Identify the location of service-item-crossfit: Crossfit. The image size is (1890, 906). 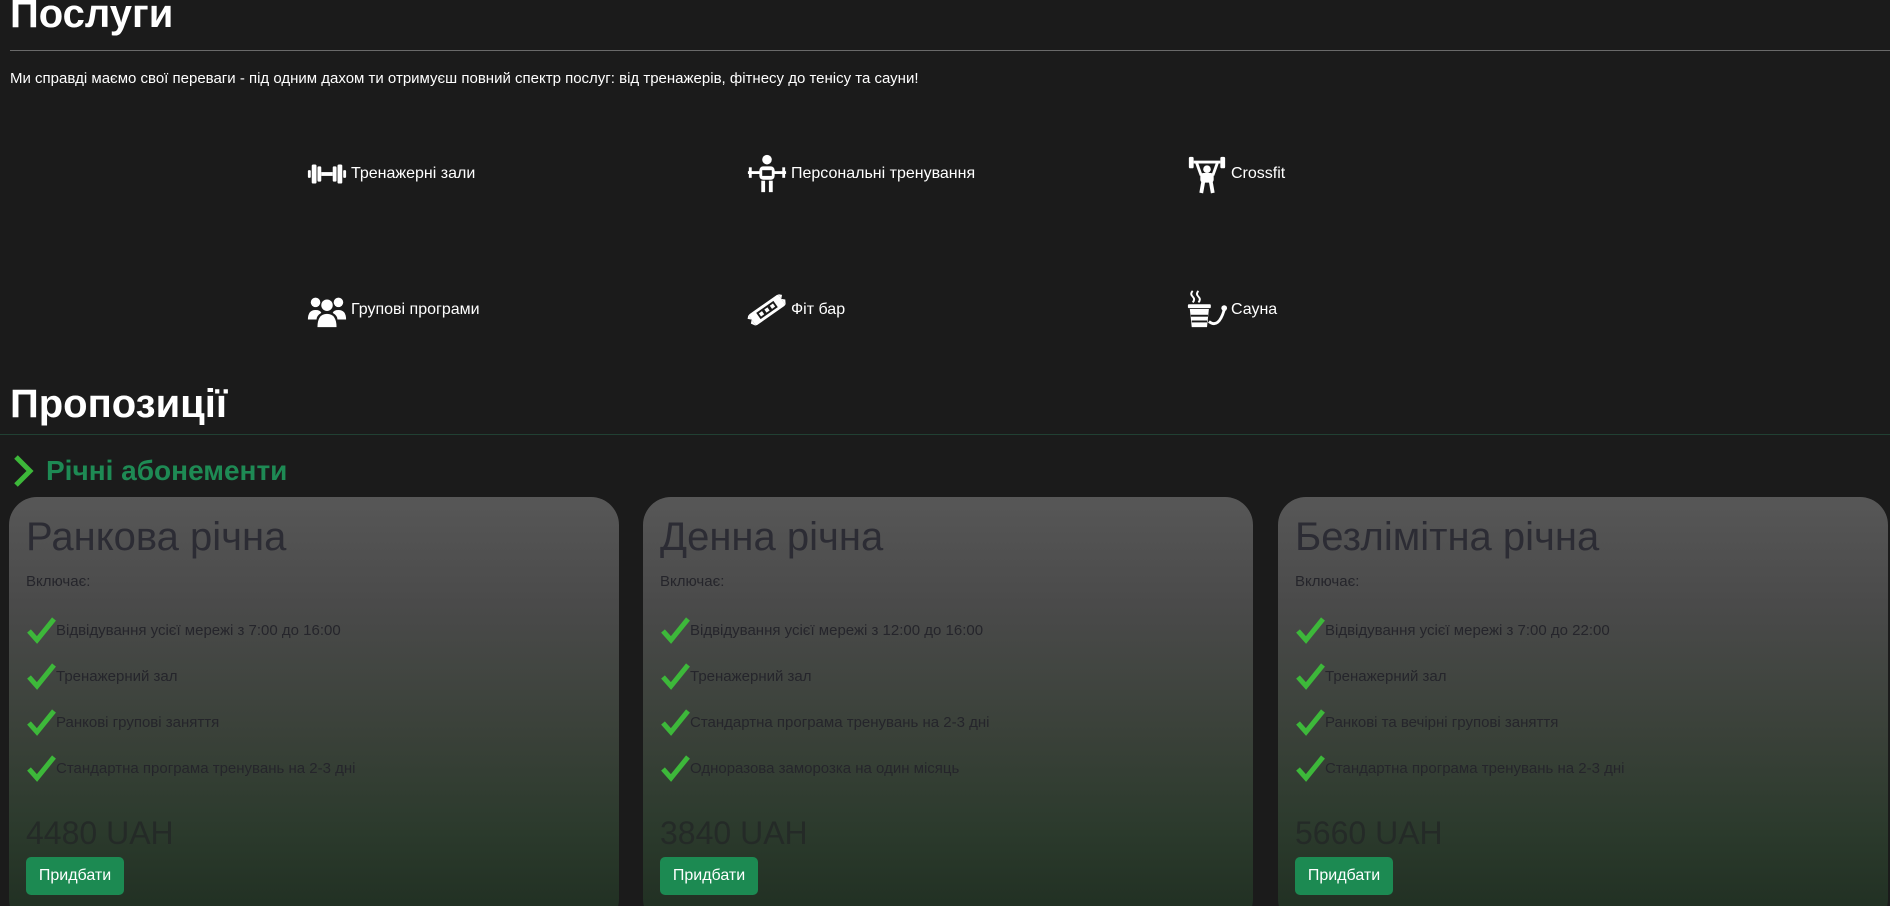
(1235, 174).